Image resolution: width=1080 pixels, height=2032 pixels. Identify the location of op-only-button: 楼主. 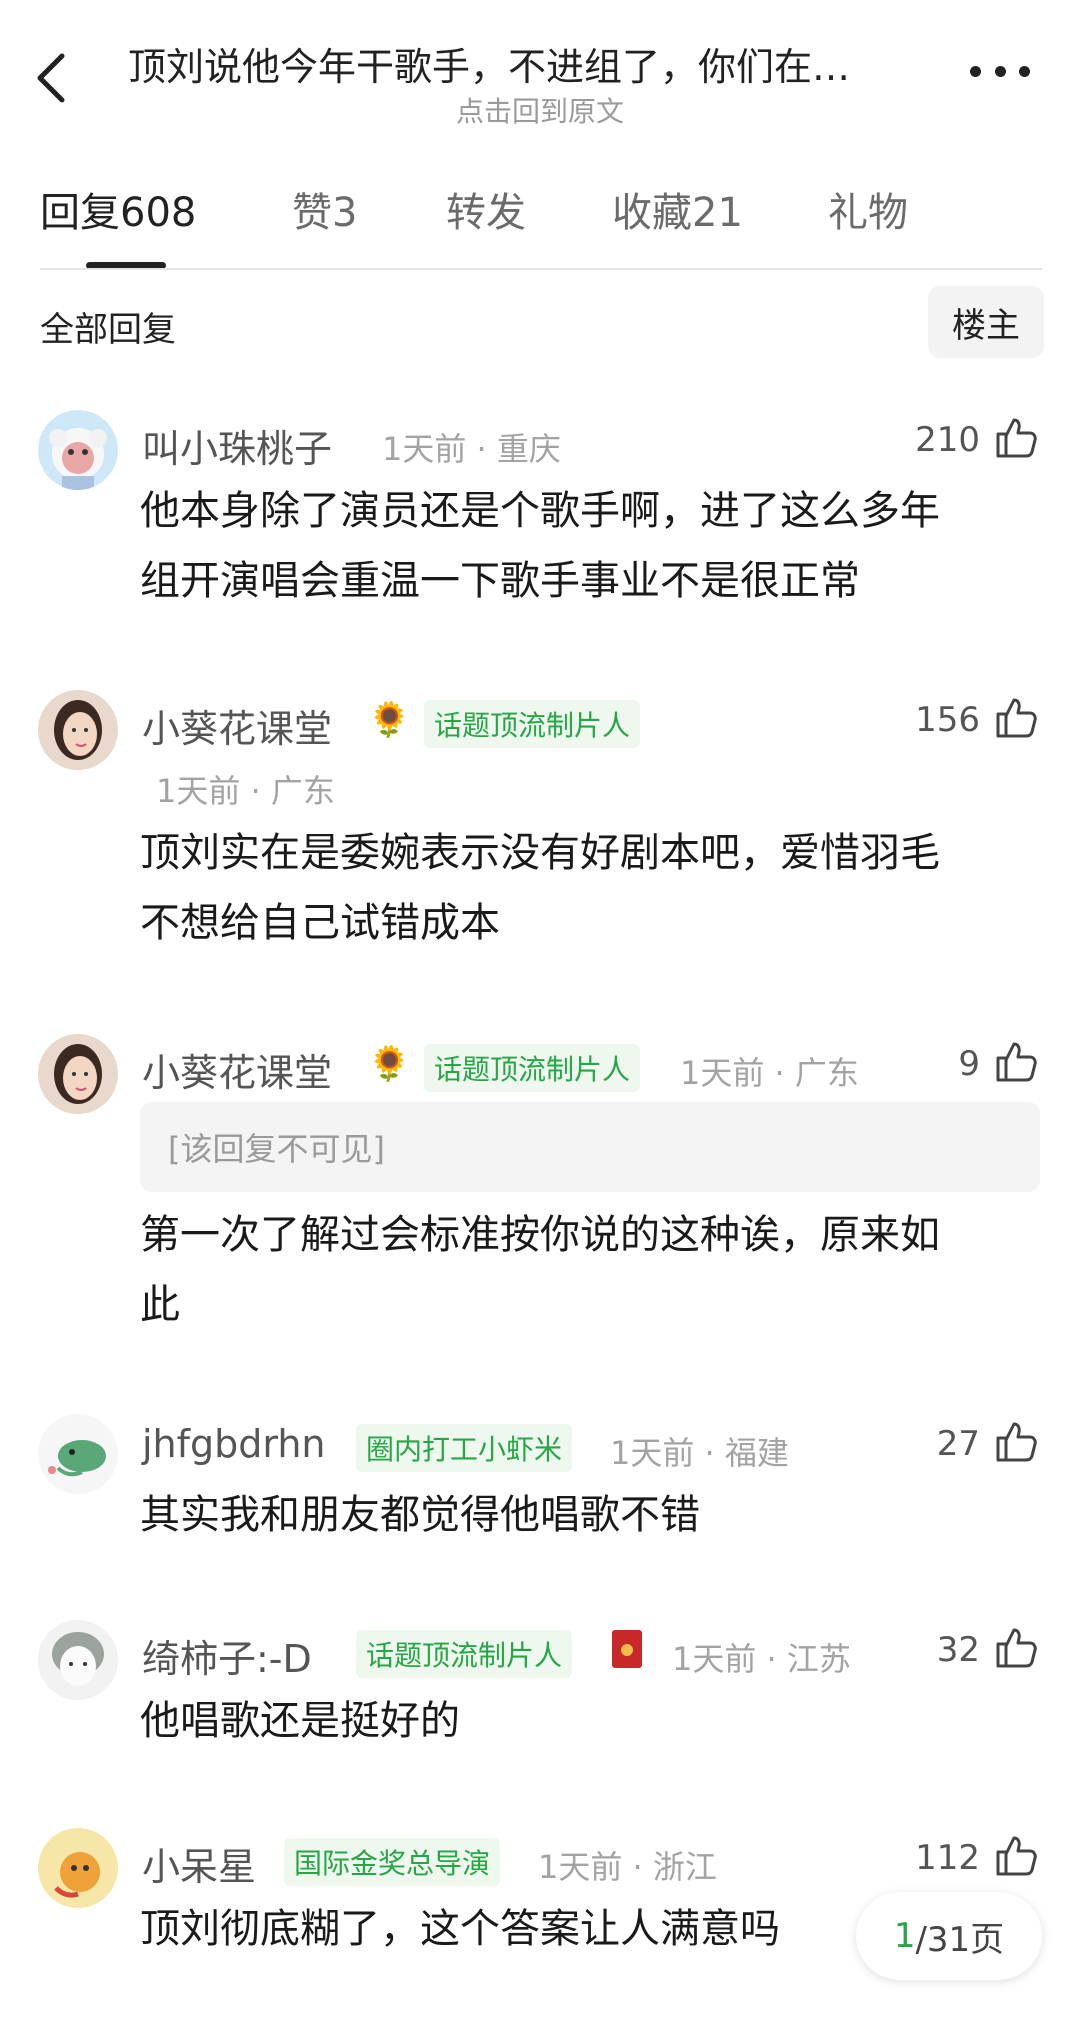
(986, 322).